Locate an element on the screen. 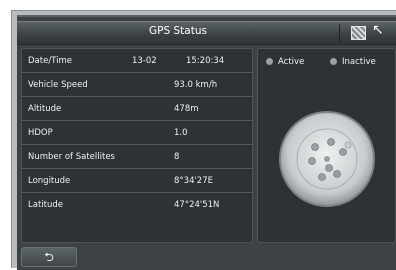 Image resolution: width=396 pixels, height=270 pixels. legend-active-label: Active is located at coordinates (291, 62).